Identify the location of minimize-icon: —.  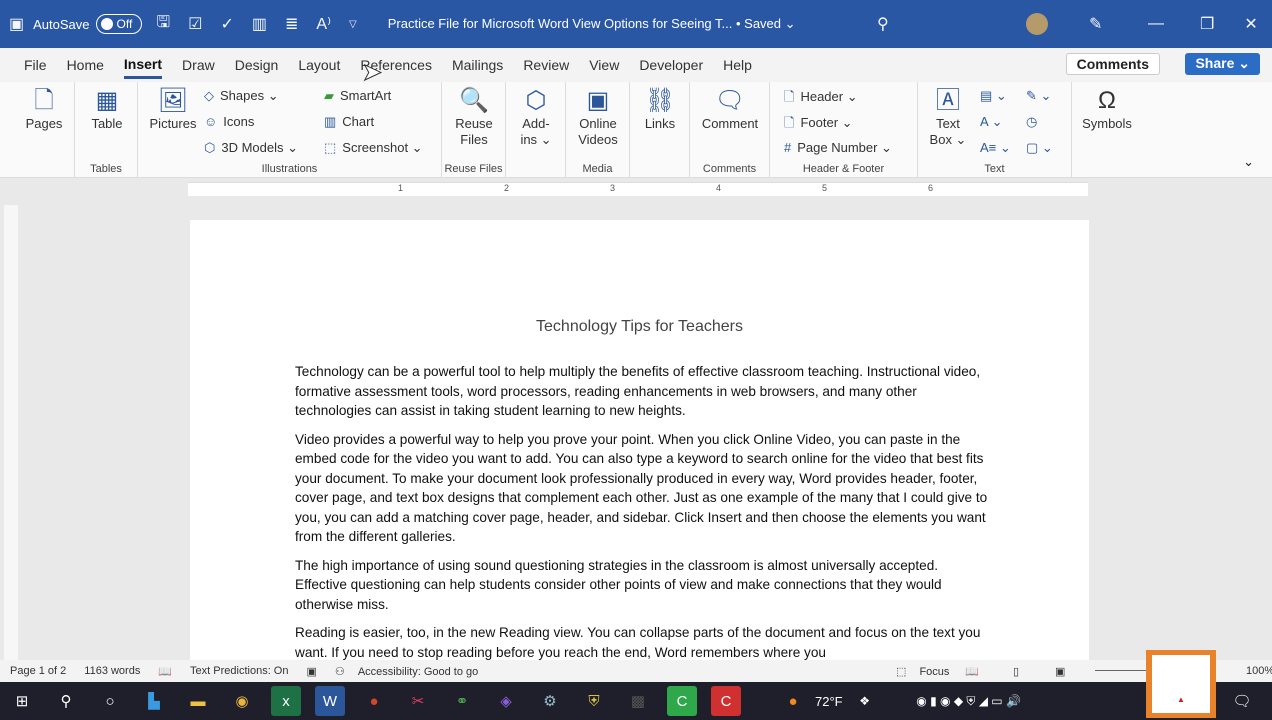
(1156, 24).